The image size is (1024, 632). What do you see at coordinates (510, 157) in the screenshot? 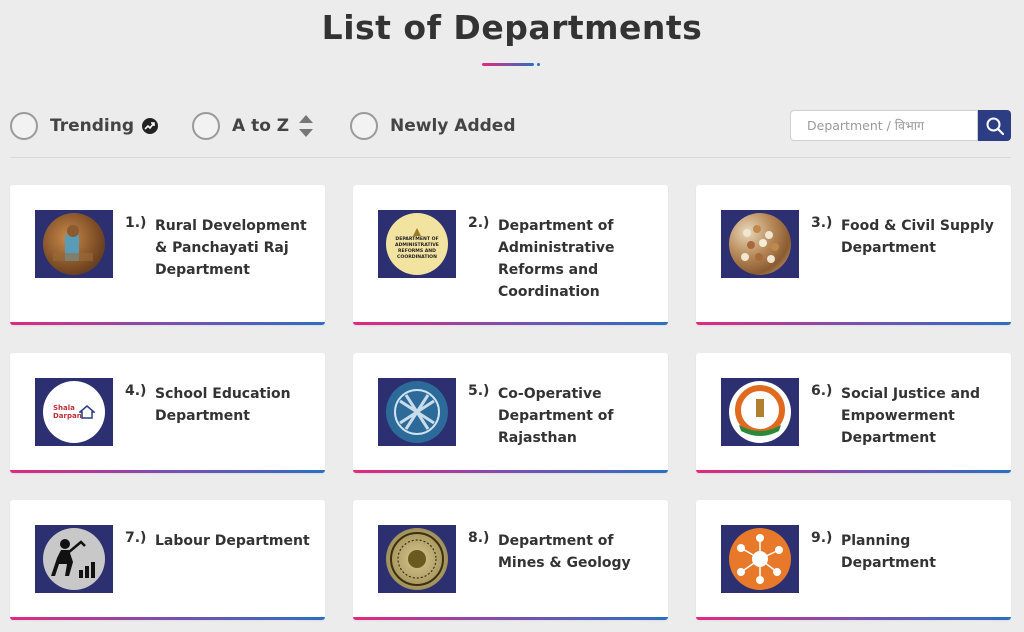
I see `filter-divider` at bounding box center [510, 157].